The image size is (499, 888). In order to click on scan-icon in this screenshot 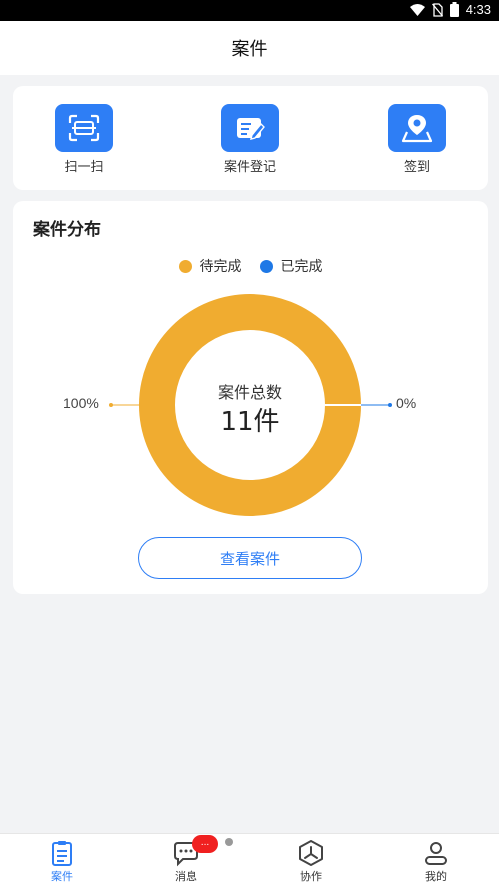, I will do `click(84, 128)`.